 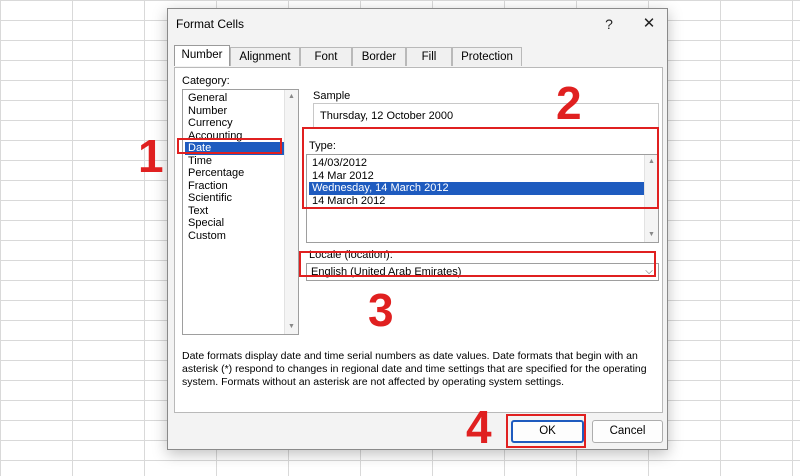 What do you see at coordinates (386, 272) in the screenshot?
I see `locale-value: English (United Arab Emirates)` at bounding box center [386, 272].